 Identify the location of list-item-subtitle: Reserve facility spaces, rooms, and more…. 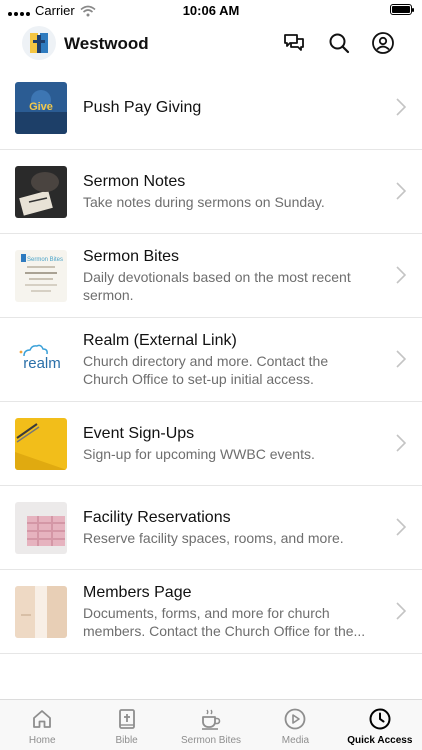
(213, 538).